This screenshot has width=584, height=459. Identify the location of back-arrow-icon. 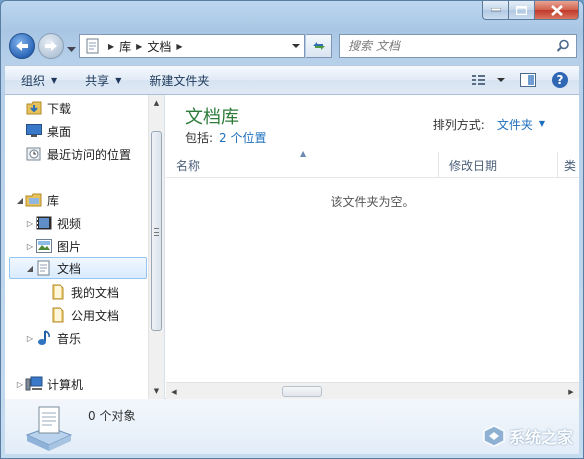
(22, 46).